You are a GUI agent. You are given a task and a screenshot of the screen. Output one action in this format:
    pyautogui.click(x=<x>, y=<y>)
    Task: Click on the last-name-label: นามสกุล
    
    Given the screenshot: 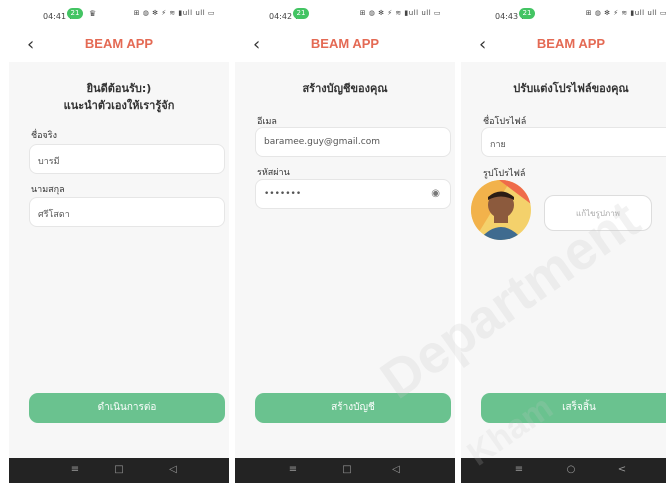 What is the action you would take?
    pyautogui.click(x=48, y=190)
    